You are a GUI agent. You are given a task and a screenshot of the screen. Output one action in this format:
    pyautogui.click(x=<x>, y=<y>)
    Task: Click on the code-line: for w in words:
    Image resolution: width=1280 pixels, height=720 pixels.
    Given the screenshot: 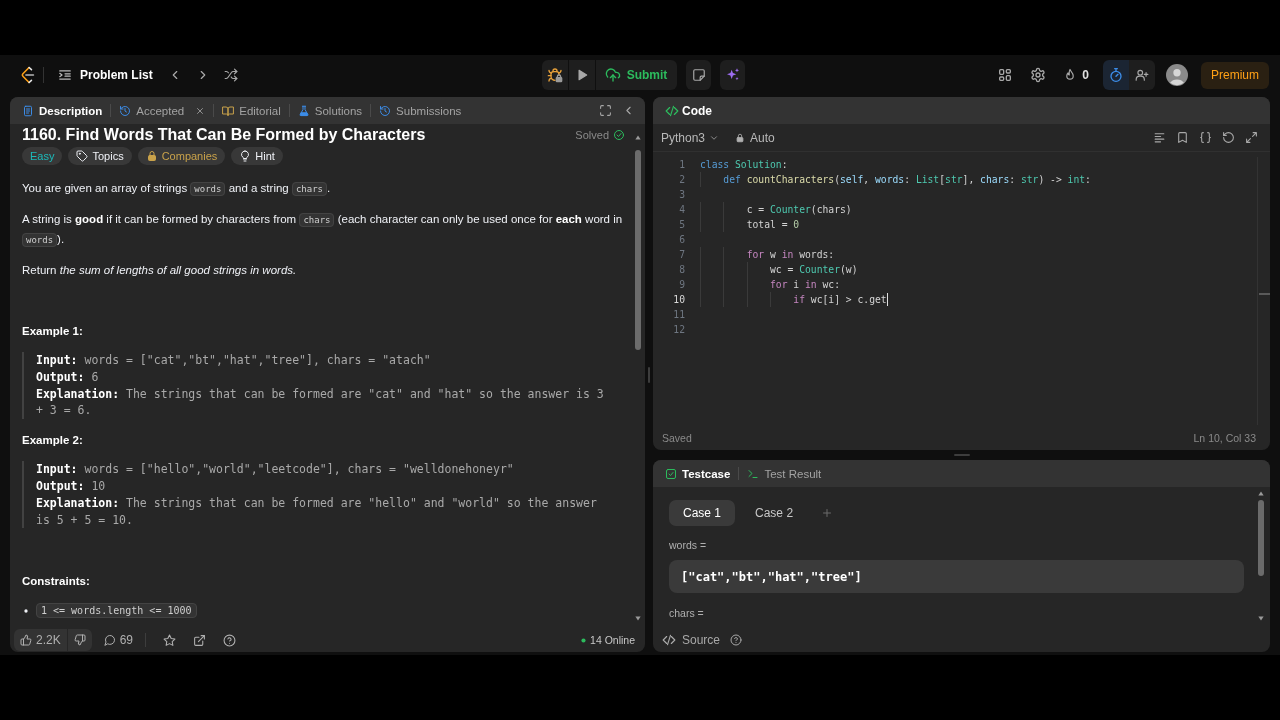 What is the action you would take?
    pyautogui.click(x=790, y=254)
    